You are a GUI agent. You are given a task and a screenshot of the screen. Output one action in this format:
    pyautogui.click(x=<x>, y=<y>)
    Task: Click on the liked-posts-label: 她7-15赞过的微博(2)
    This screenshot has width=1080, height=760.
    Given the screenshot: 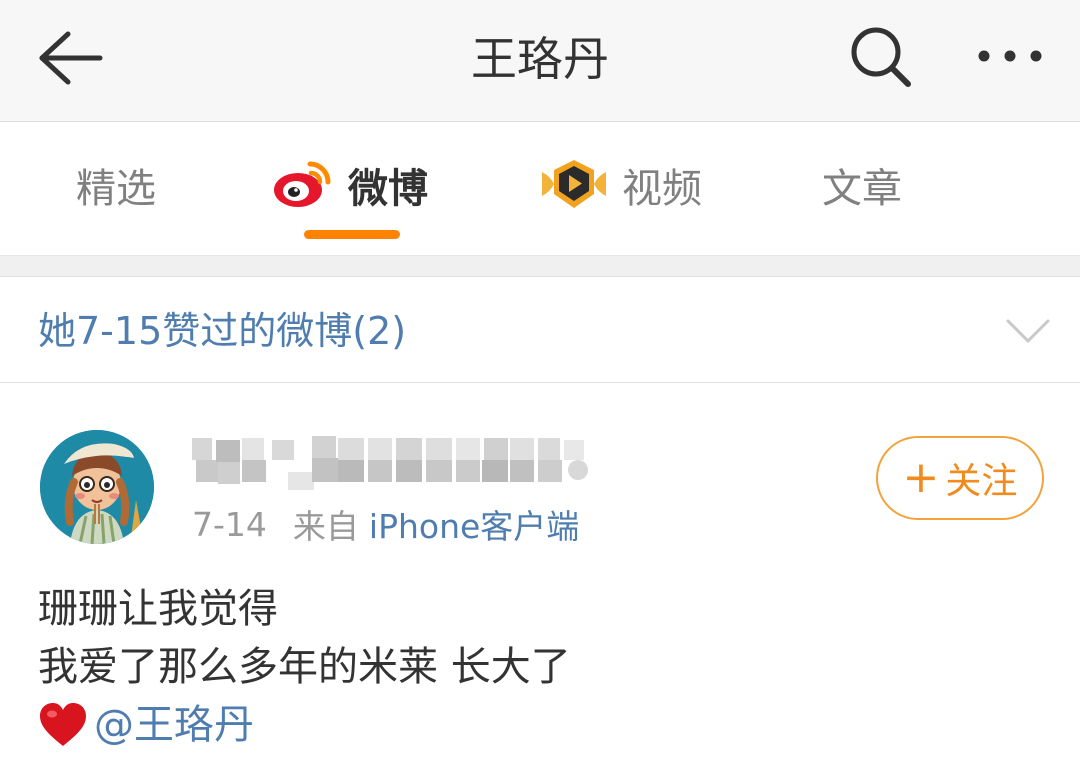 What is the action you would take?
    pyautogui.click(x=222, y=331)
    